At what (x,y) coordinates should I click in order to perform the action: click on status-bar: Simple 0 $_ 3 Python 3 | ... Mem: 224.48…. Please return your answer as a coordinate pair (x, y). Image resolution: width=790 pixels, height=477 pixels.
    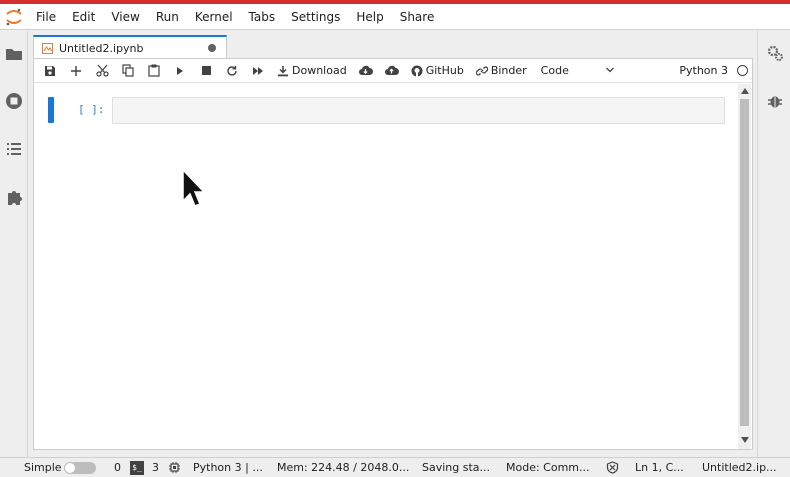
    Looking at the image, I should click on (395, 467).